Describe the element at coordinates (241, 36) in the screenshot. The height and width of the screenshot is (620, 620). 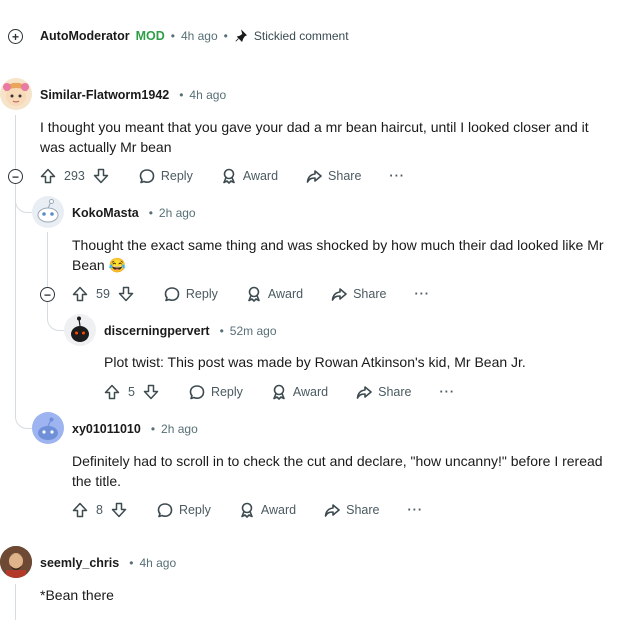
I see `pin-icon` at that location.